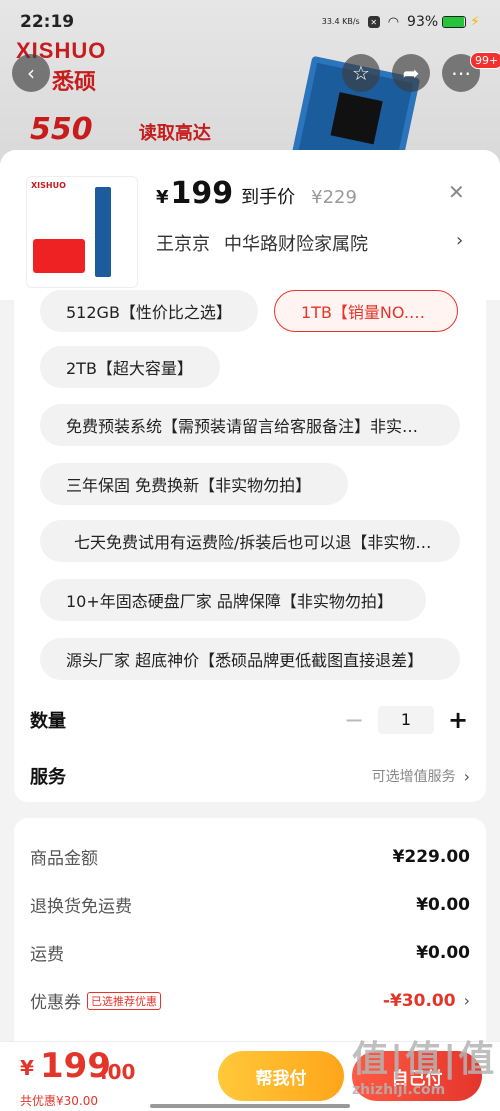 This screenshot has height=1111, width=500. What do you see at coordinates (334, 197) in the screenshot?
I see `original-price: ¥229` at bounding box center [334, 197].